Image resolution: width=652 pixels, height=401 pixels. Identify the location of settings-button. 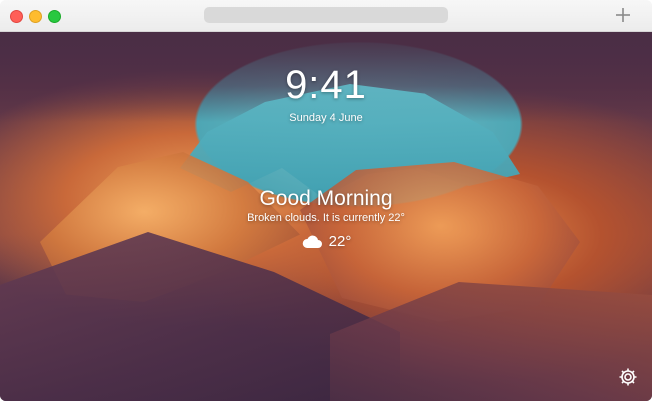
(628, 377).